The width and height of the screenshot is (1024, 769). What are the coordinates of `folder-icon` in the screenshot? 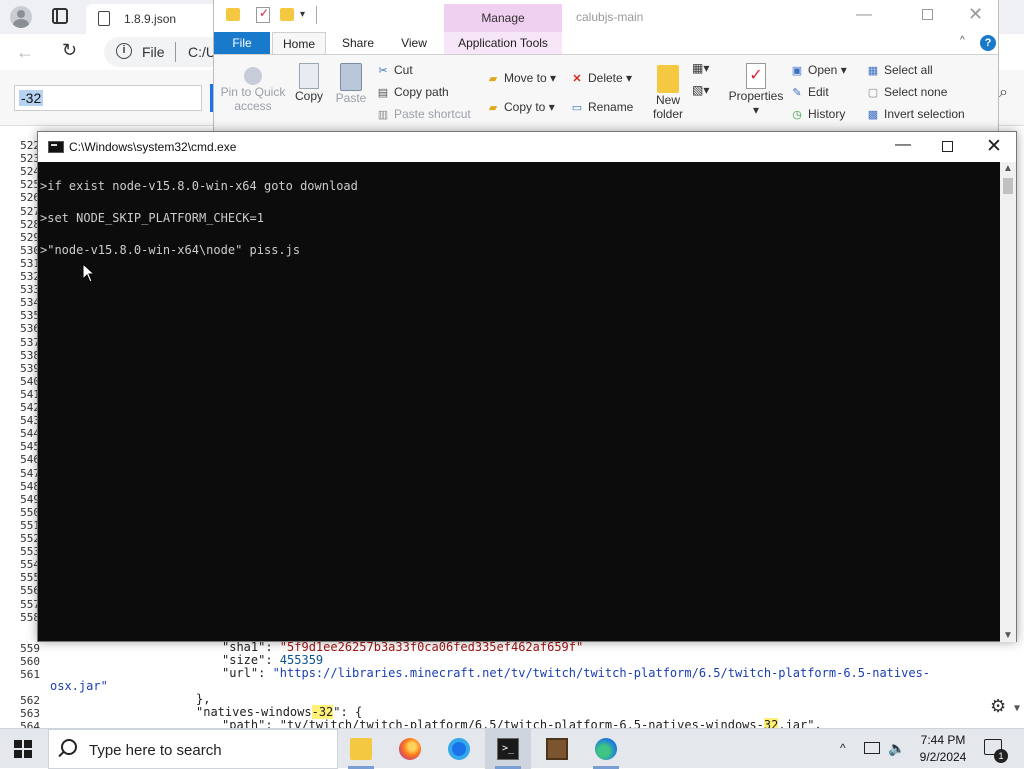 It's located at (233, 14).